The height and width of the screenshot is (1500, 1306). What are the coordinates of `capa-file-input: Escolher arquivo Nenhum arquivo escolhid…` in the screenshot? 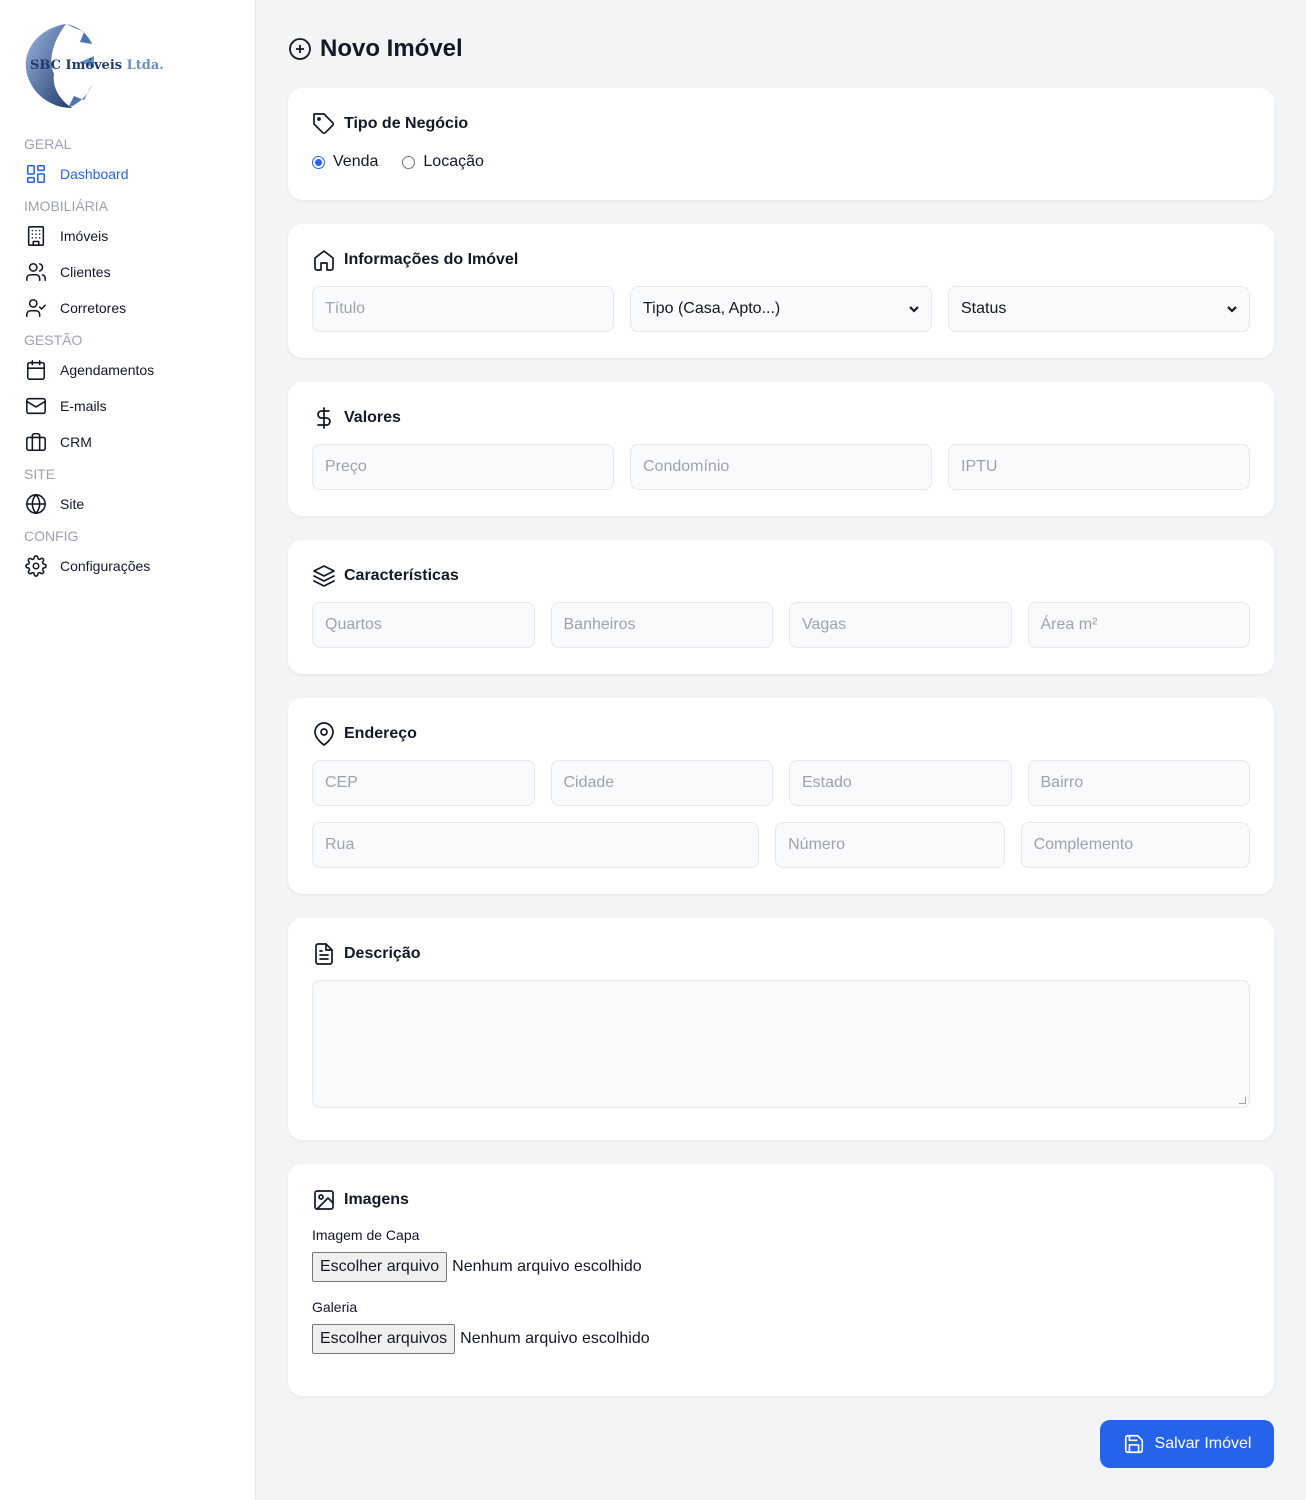 It's located at (781, 1267).